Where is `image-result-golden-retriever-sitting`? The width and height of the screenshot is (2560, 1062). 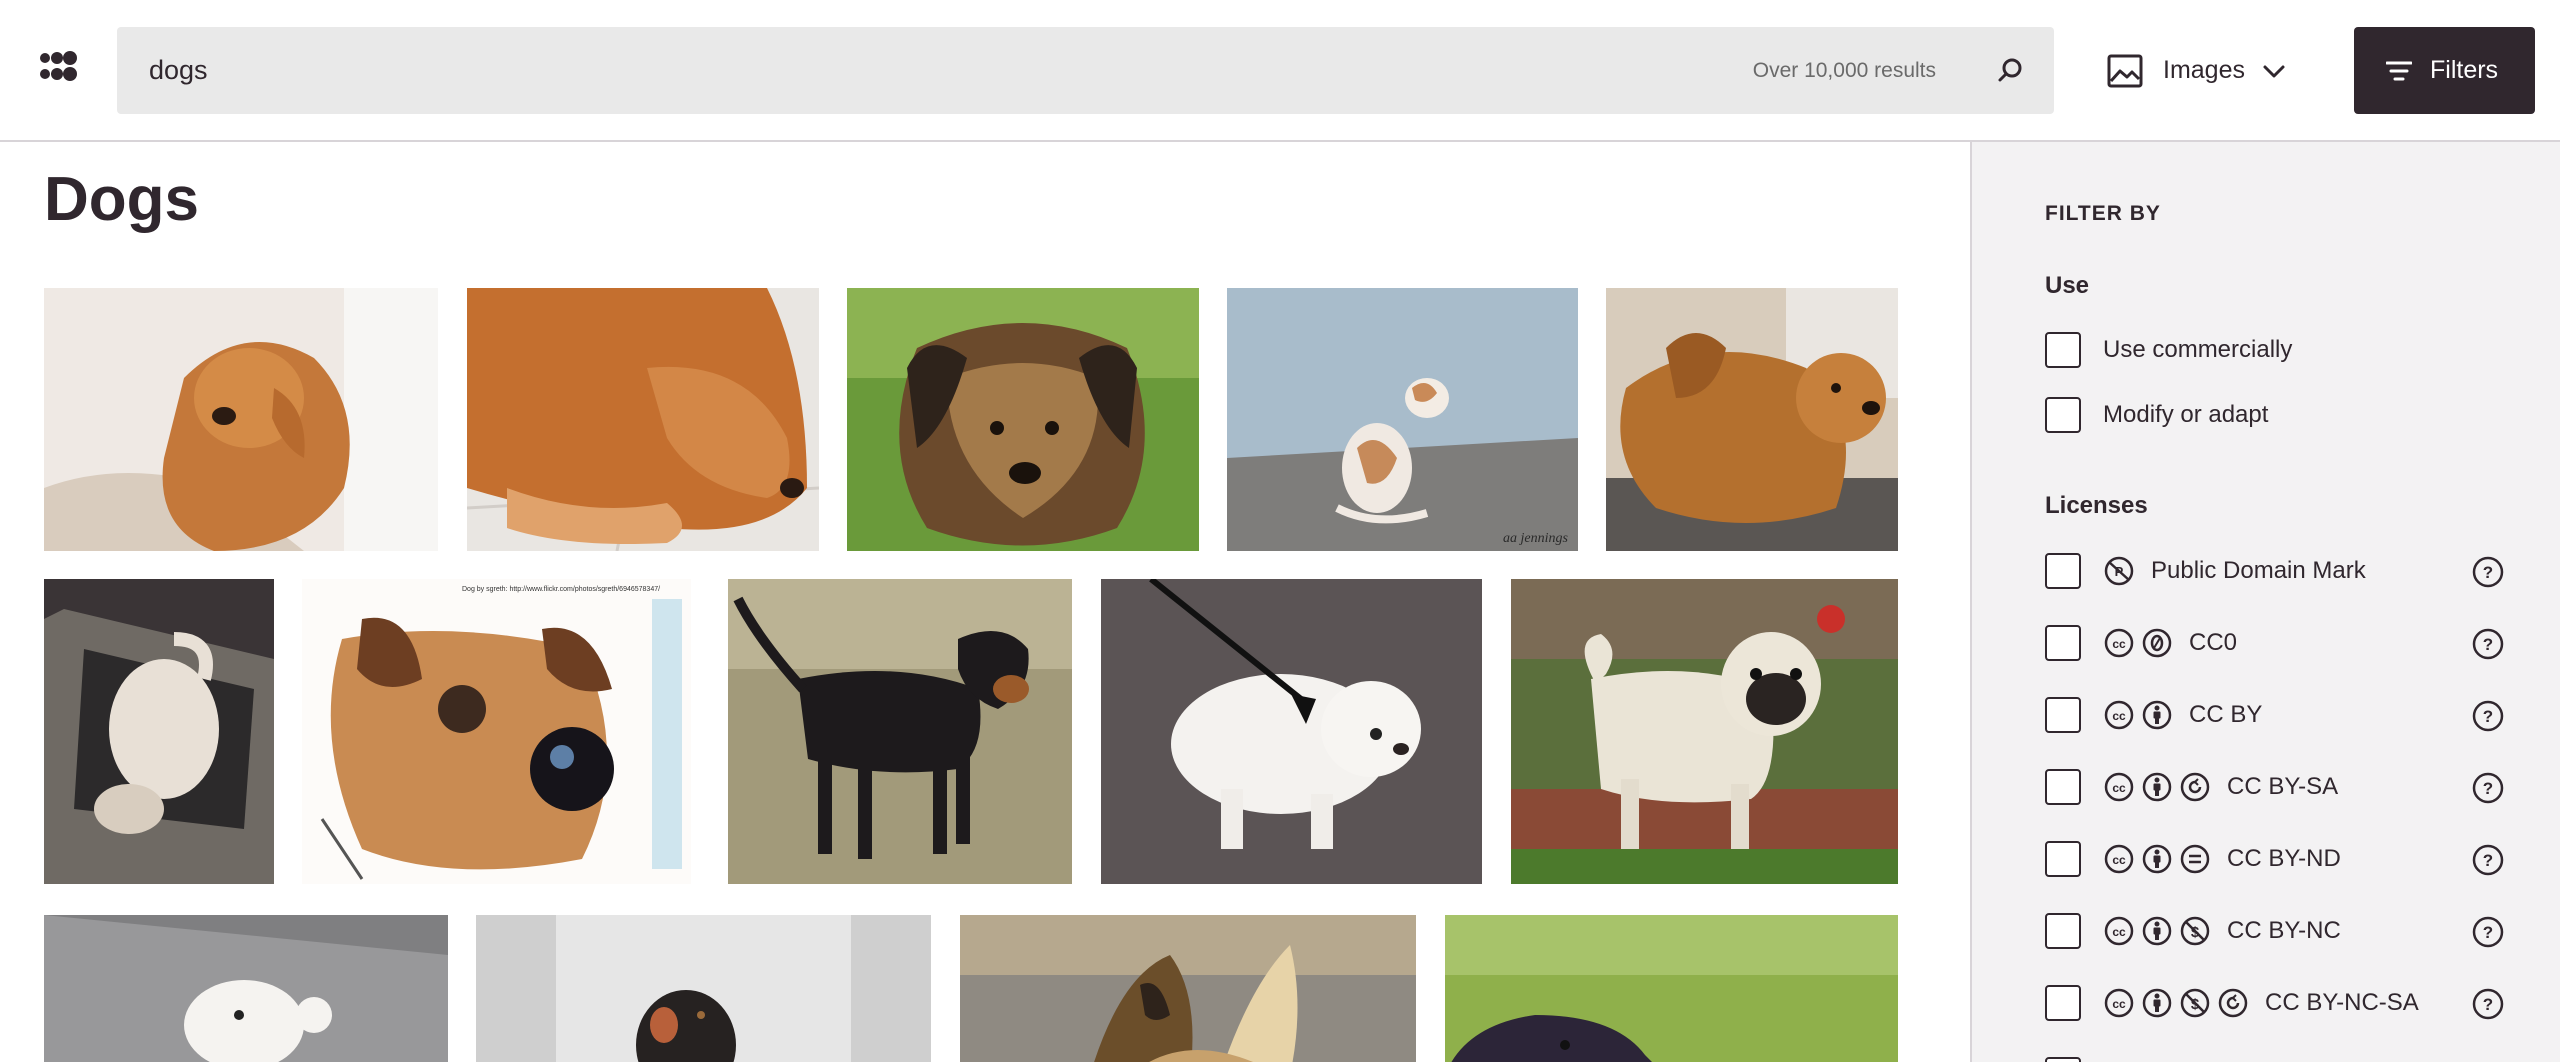
image-result-golden-retriever-sitting is located at coordinates (241, 419).